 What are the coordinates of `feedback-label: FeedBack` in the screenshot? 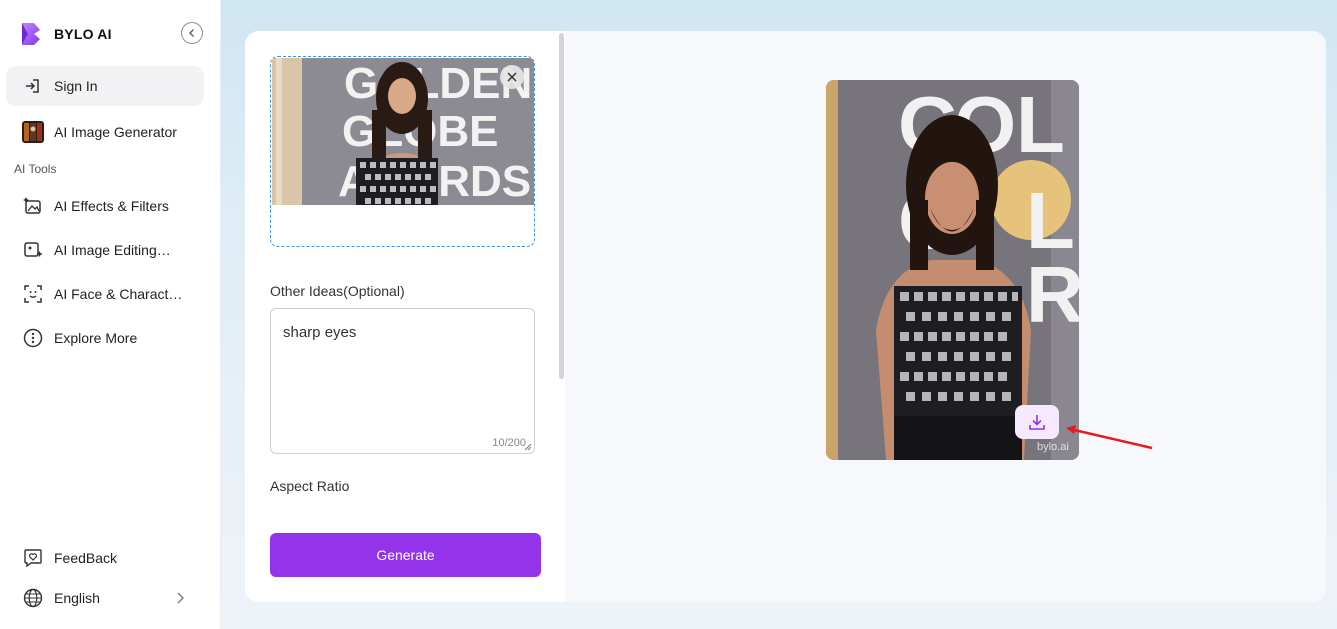 It's located at (86, 558).